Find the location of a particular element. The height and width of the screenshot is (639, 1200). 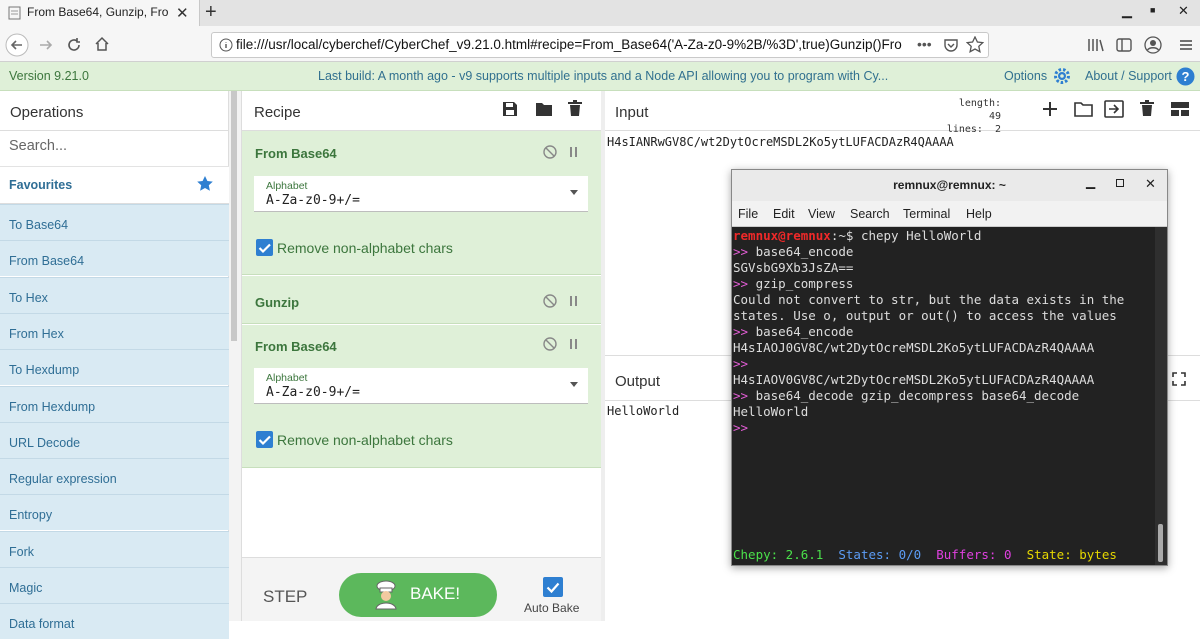

status-version: Chepy: 2.6.1 is located at coordinates (778, 554).